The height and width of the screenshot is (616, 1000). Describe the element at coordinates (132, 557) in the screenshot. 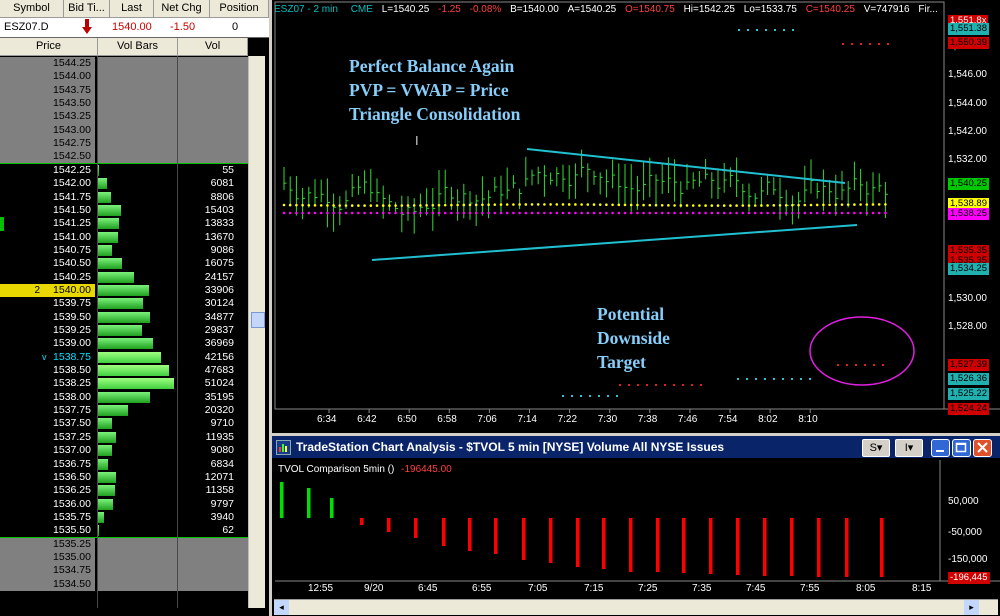

I see `ladder-row: 1535.00` at that location.